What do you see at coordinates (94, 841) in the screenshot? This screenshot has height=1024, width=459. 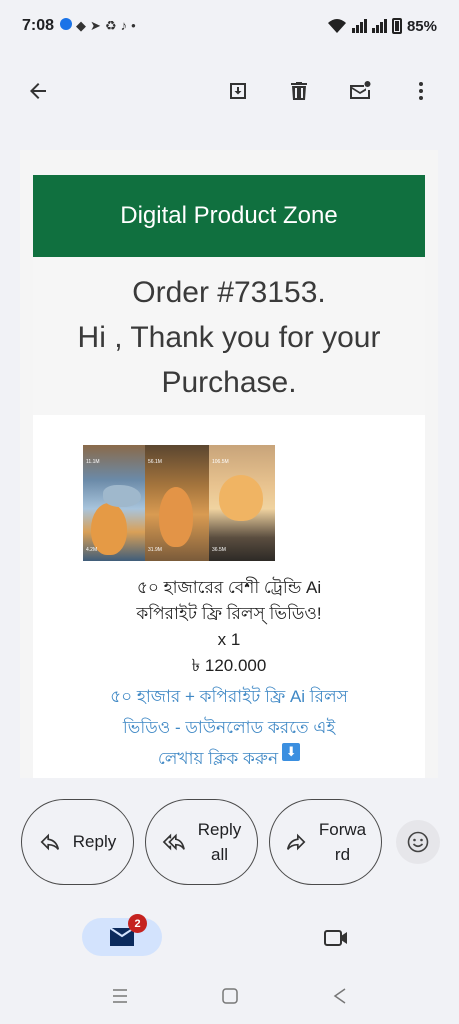 I see `reply-label: Reply` at bounding box center [94, 841].